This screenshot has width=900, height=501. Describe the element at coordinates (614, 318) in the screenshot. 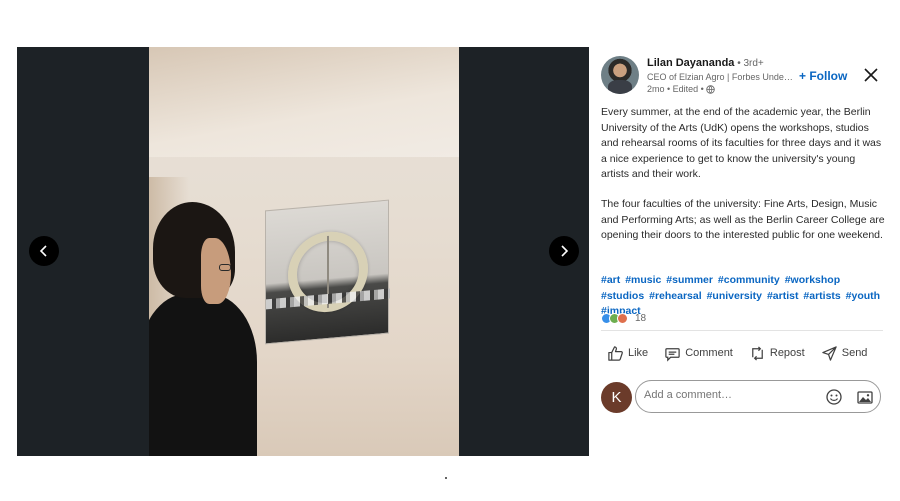

I see `reaction-icons` at that location.